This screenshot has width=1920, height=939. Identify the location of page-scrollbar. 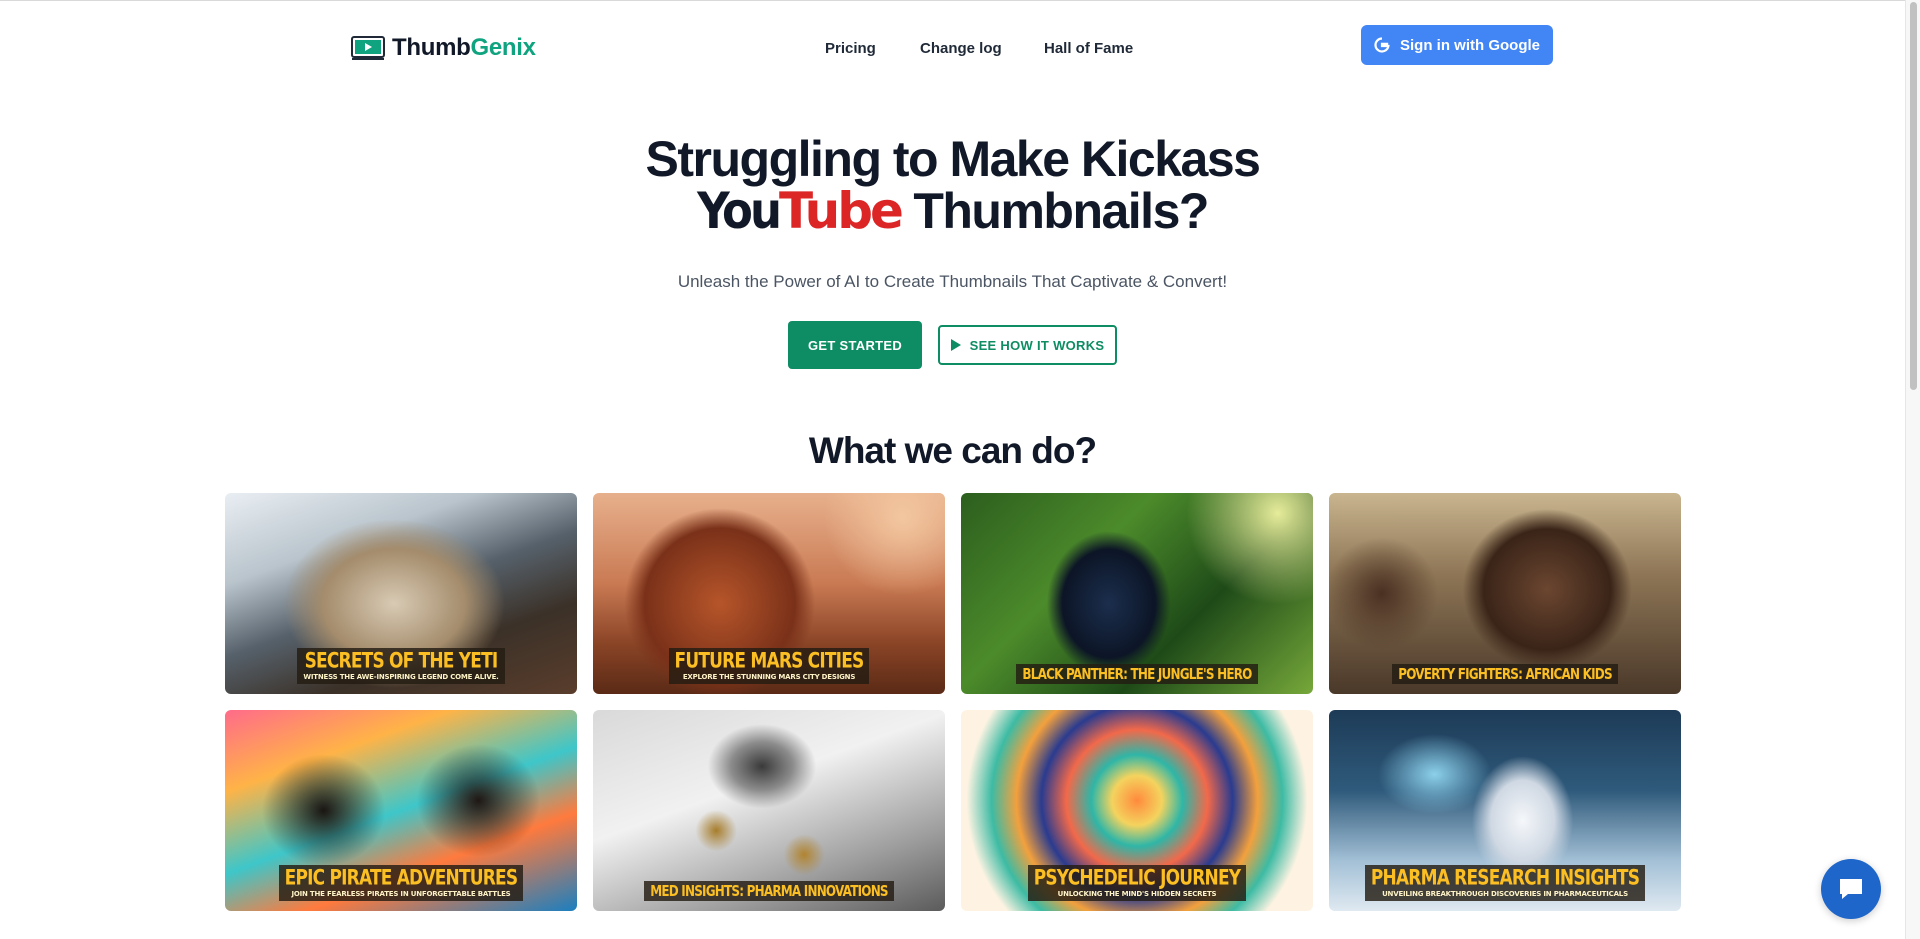
(1912, 469).